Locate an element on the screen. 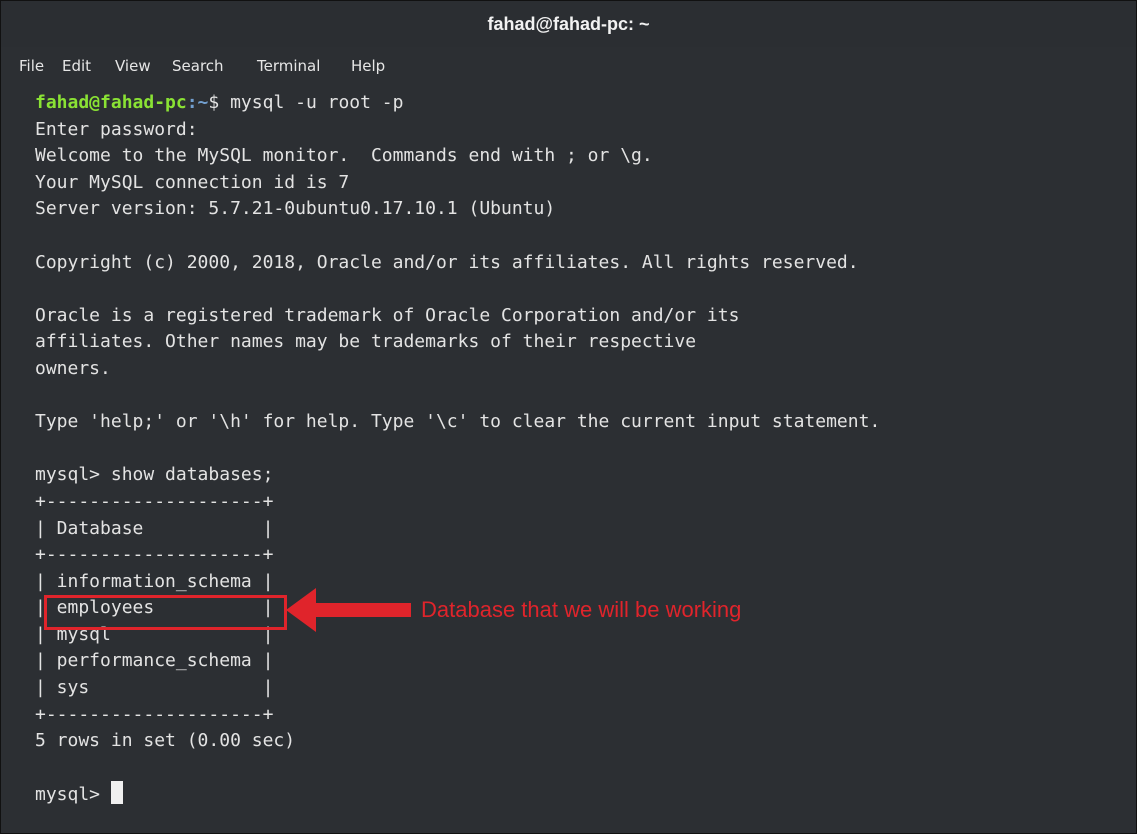  output-line: owners. is located at coordinates (73, 368).